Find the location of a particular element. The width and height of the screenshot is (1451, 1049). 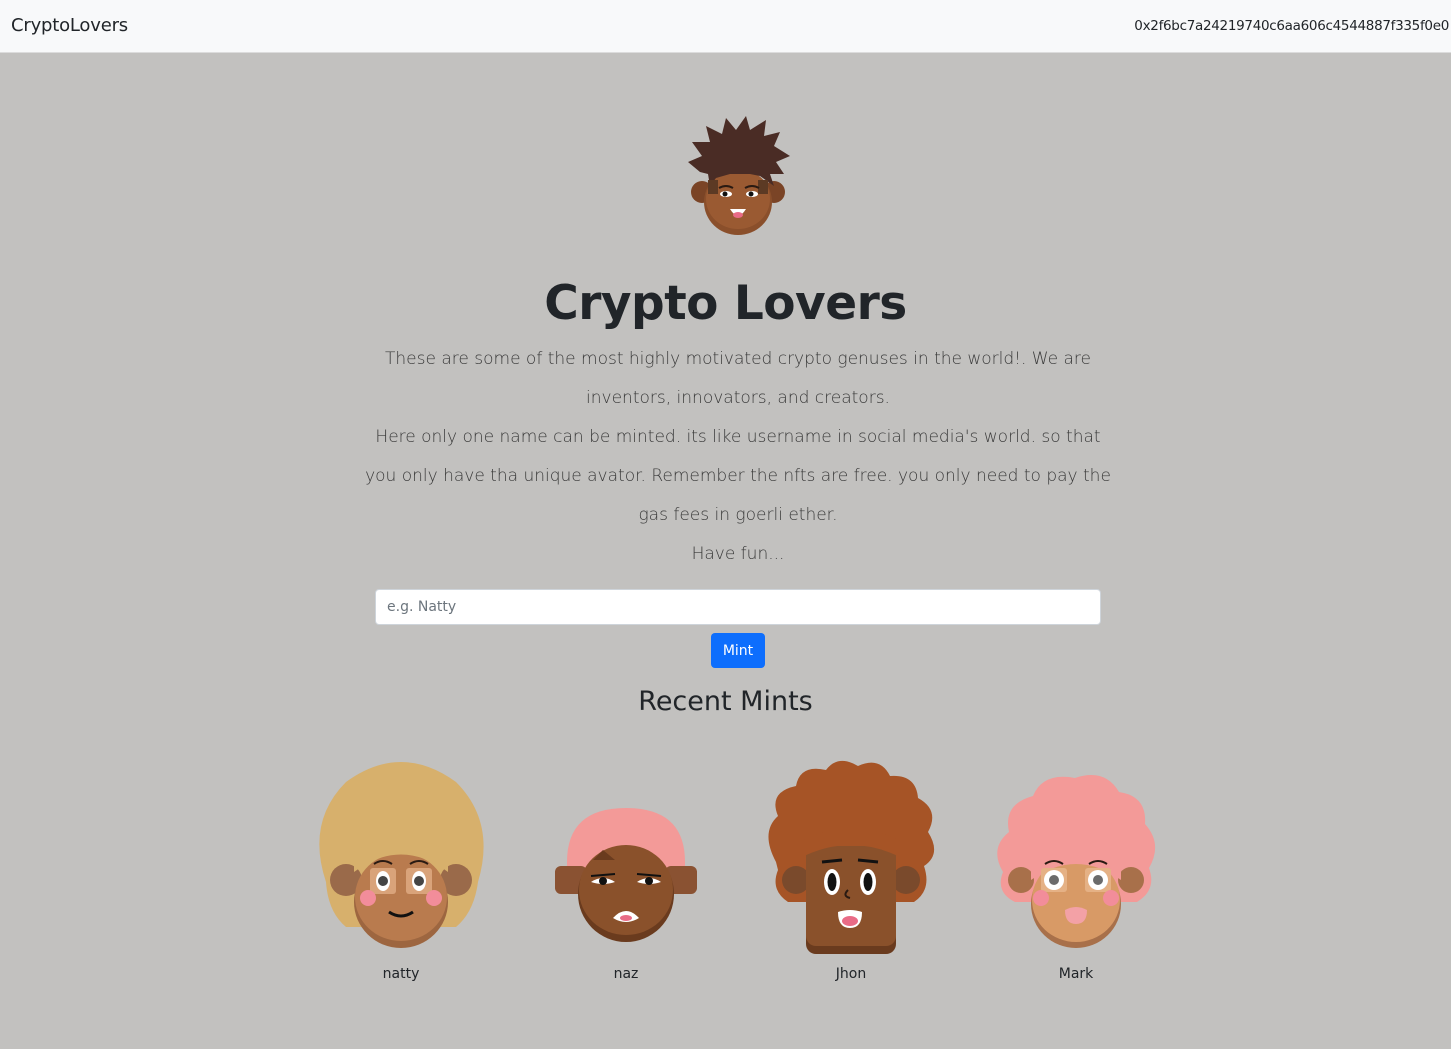

mint-card: naz is located at coordinates (626, 872).